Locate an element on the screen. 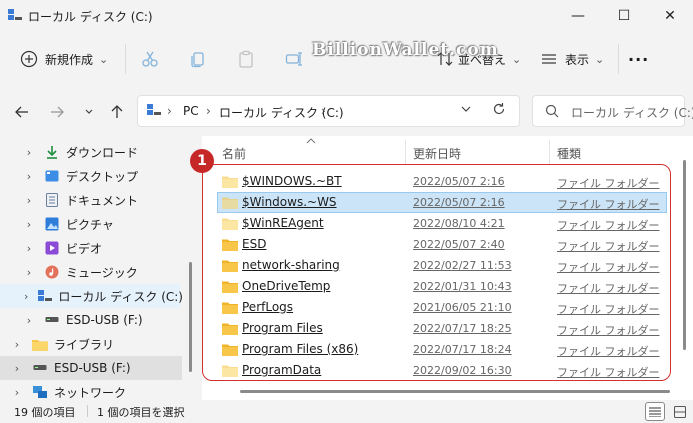 This screenshot has height=423, width=693. drive-c-icon is located at coordinates (45, 296).